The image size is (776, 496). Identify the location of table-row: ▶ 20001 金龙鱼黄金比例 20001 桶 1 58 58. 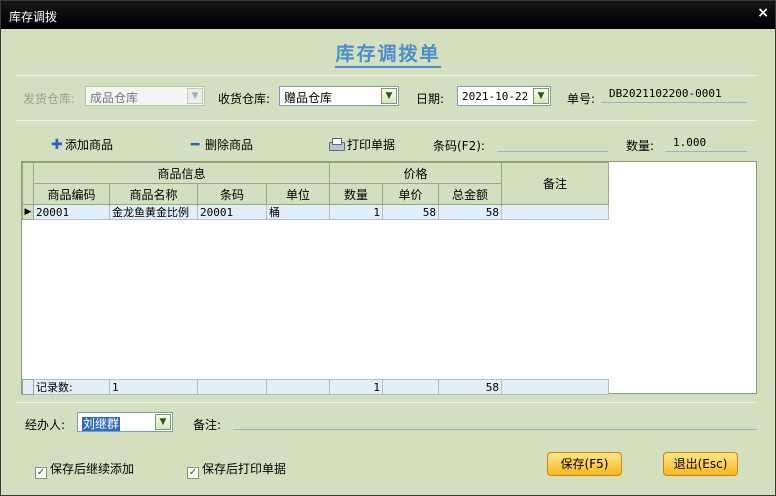
(315, 212).